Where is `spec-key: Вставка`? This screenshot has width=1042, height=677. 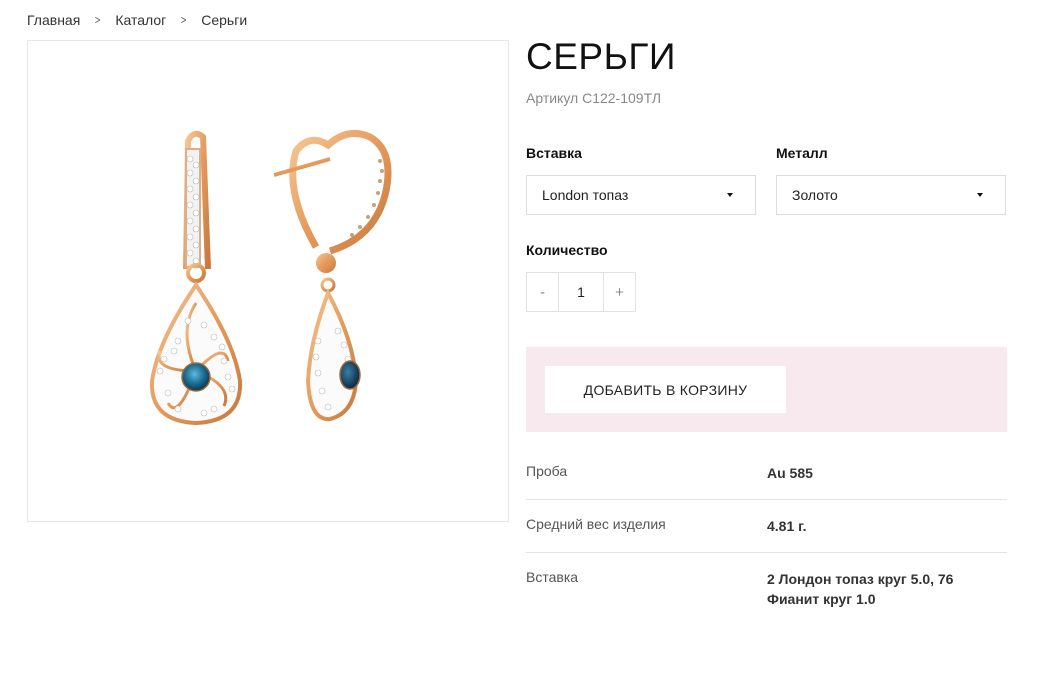
spec-key: Вставка is located at coordinates (552, 577).